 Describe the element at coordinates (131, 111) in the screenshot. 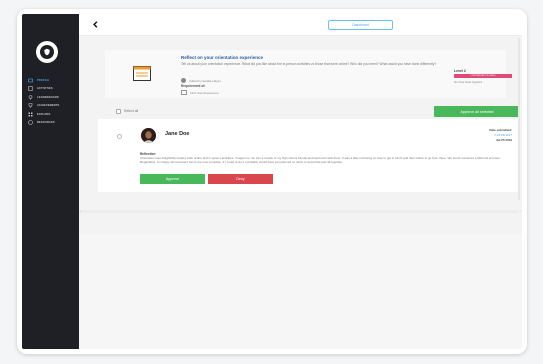

I see `select-all-label: Select all` at that location.